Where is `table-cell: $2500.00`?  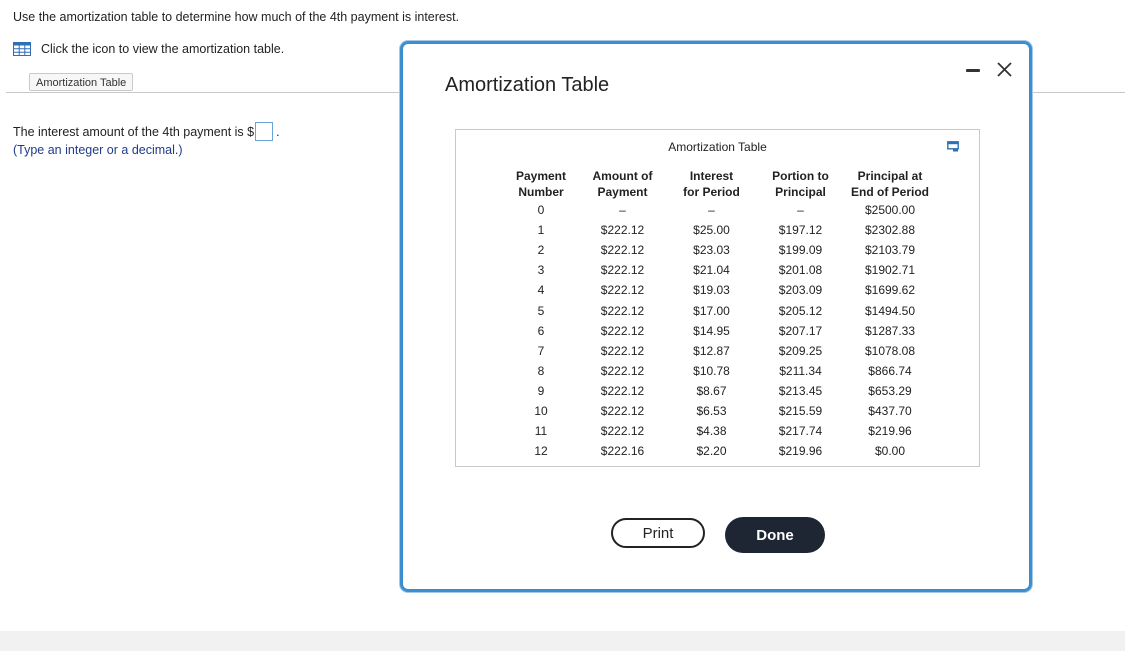
table-cell: $2500.00 is located at coordinates (890, 210).